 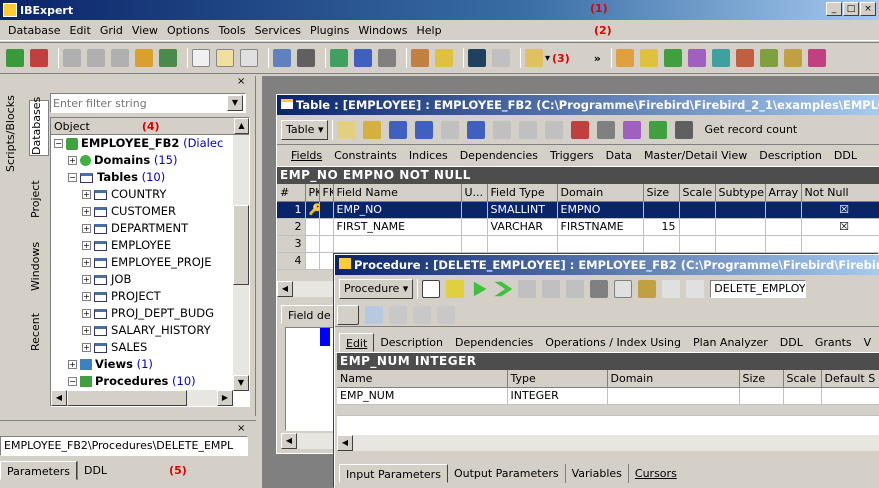 I want to click on tree-table-item: + CUSTOMER, so click(x=151, y=211).